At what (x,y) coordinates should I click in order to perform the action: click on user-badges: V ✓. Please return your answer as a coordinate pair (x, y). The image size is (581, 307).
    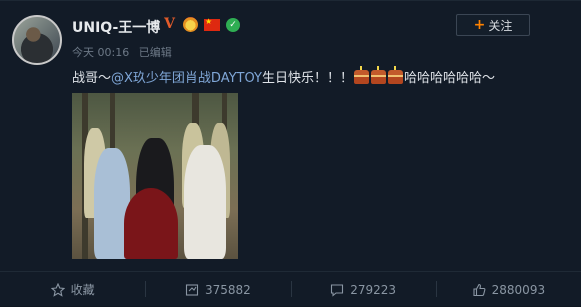
    Looking at the image, I should click on (201, 24).